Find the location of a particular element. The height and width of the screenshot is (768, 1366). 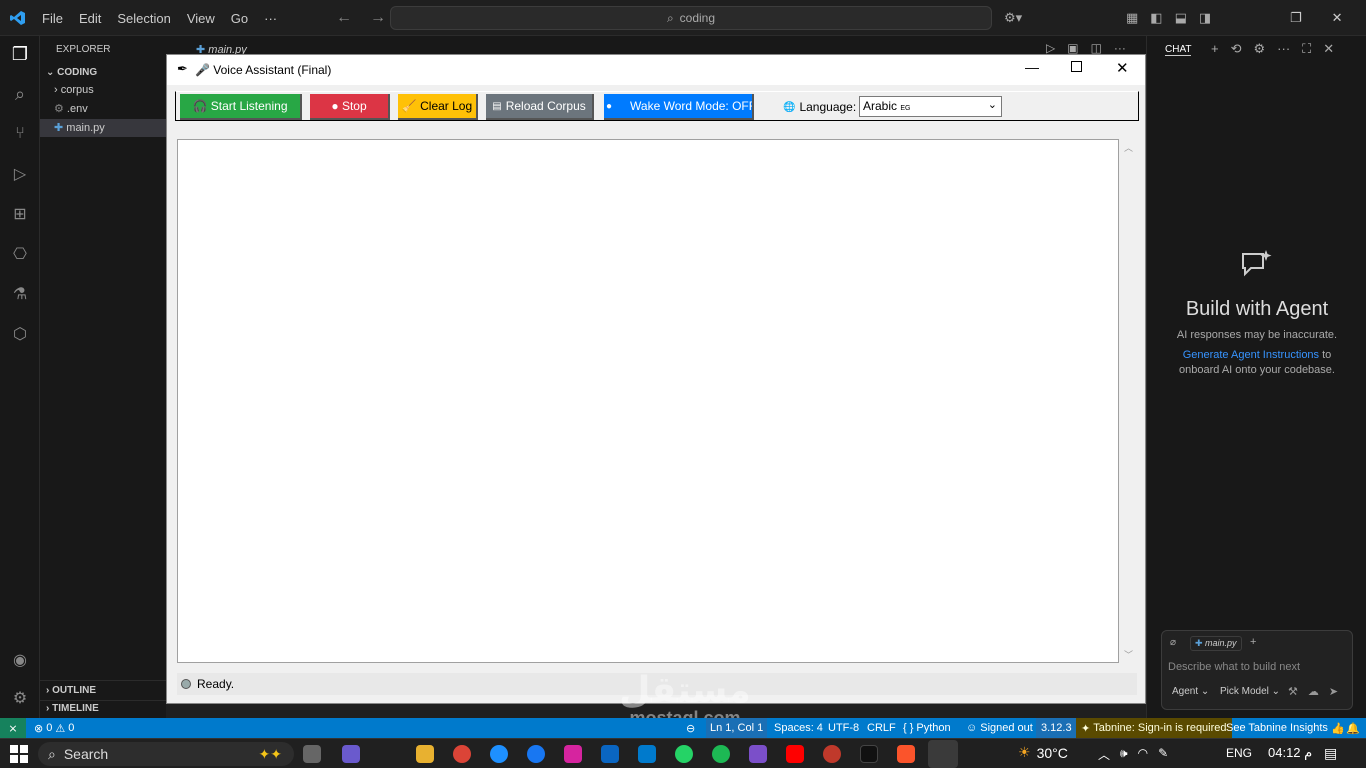

app-icon is located at coordinates (832, 754).